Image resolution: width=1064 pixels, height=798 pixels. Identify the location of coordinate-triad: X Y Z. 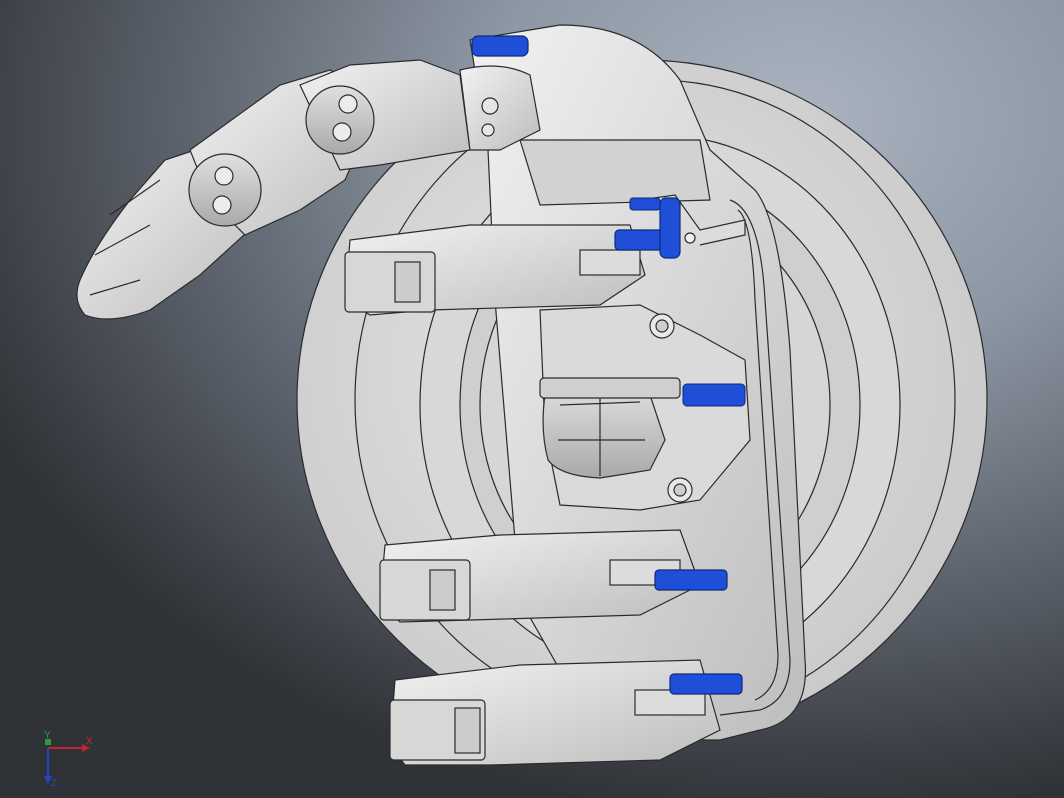
(68, 758).